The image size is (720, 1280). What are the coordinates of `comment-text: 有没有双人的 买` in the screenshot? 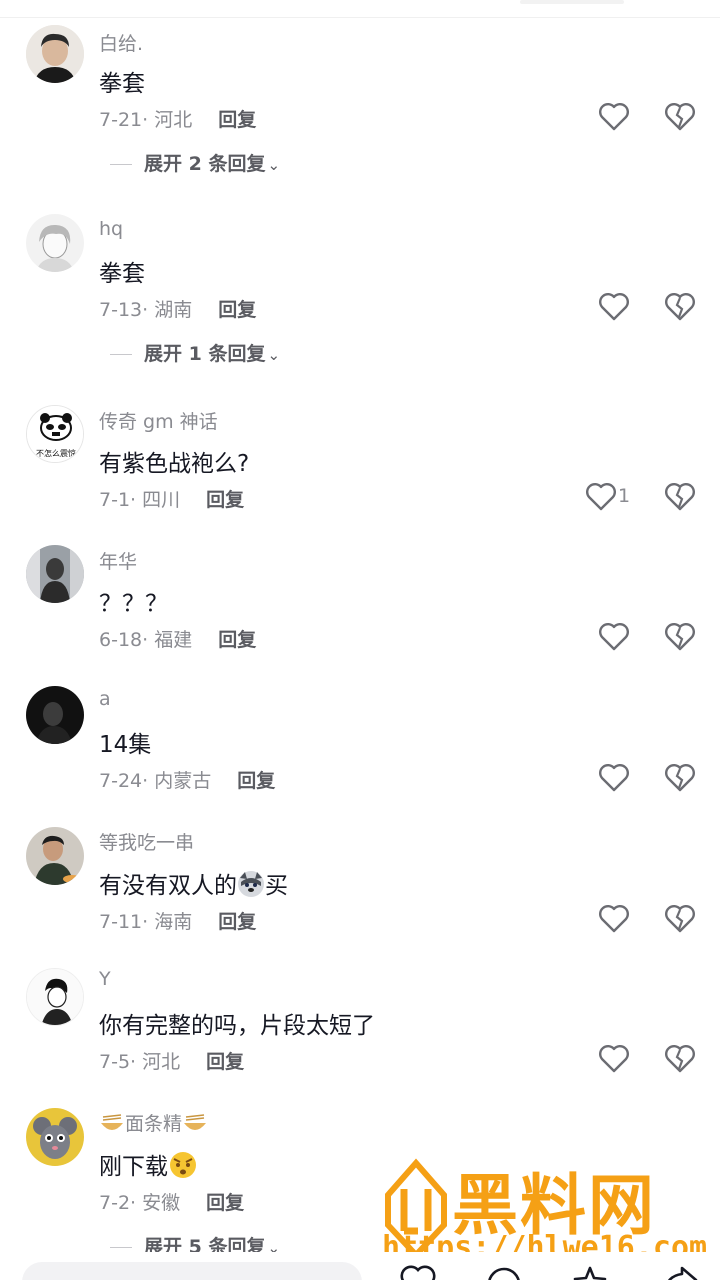 It's located at (193, 883).